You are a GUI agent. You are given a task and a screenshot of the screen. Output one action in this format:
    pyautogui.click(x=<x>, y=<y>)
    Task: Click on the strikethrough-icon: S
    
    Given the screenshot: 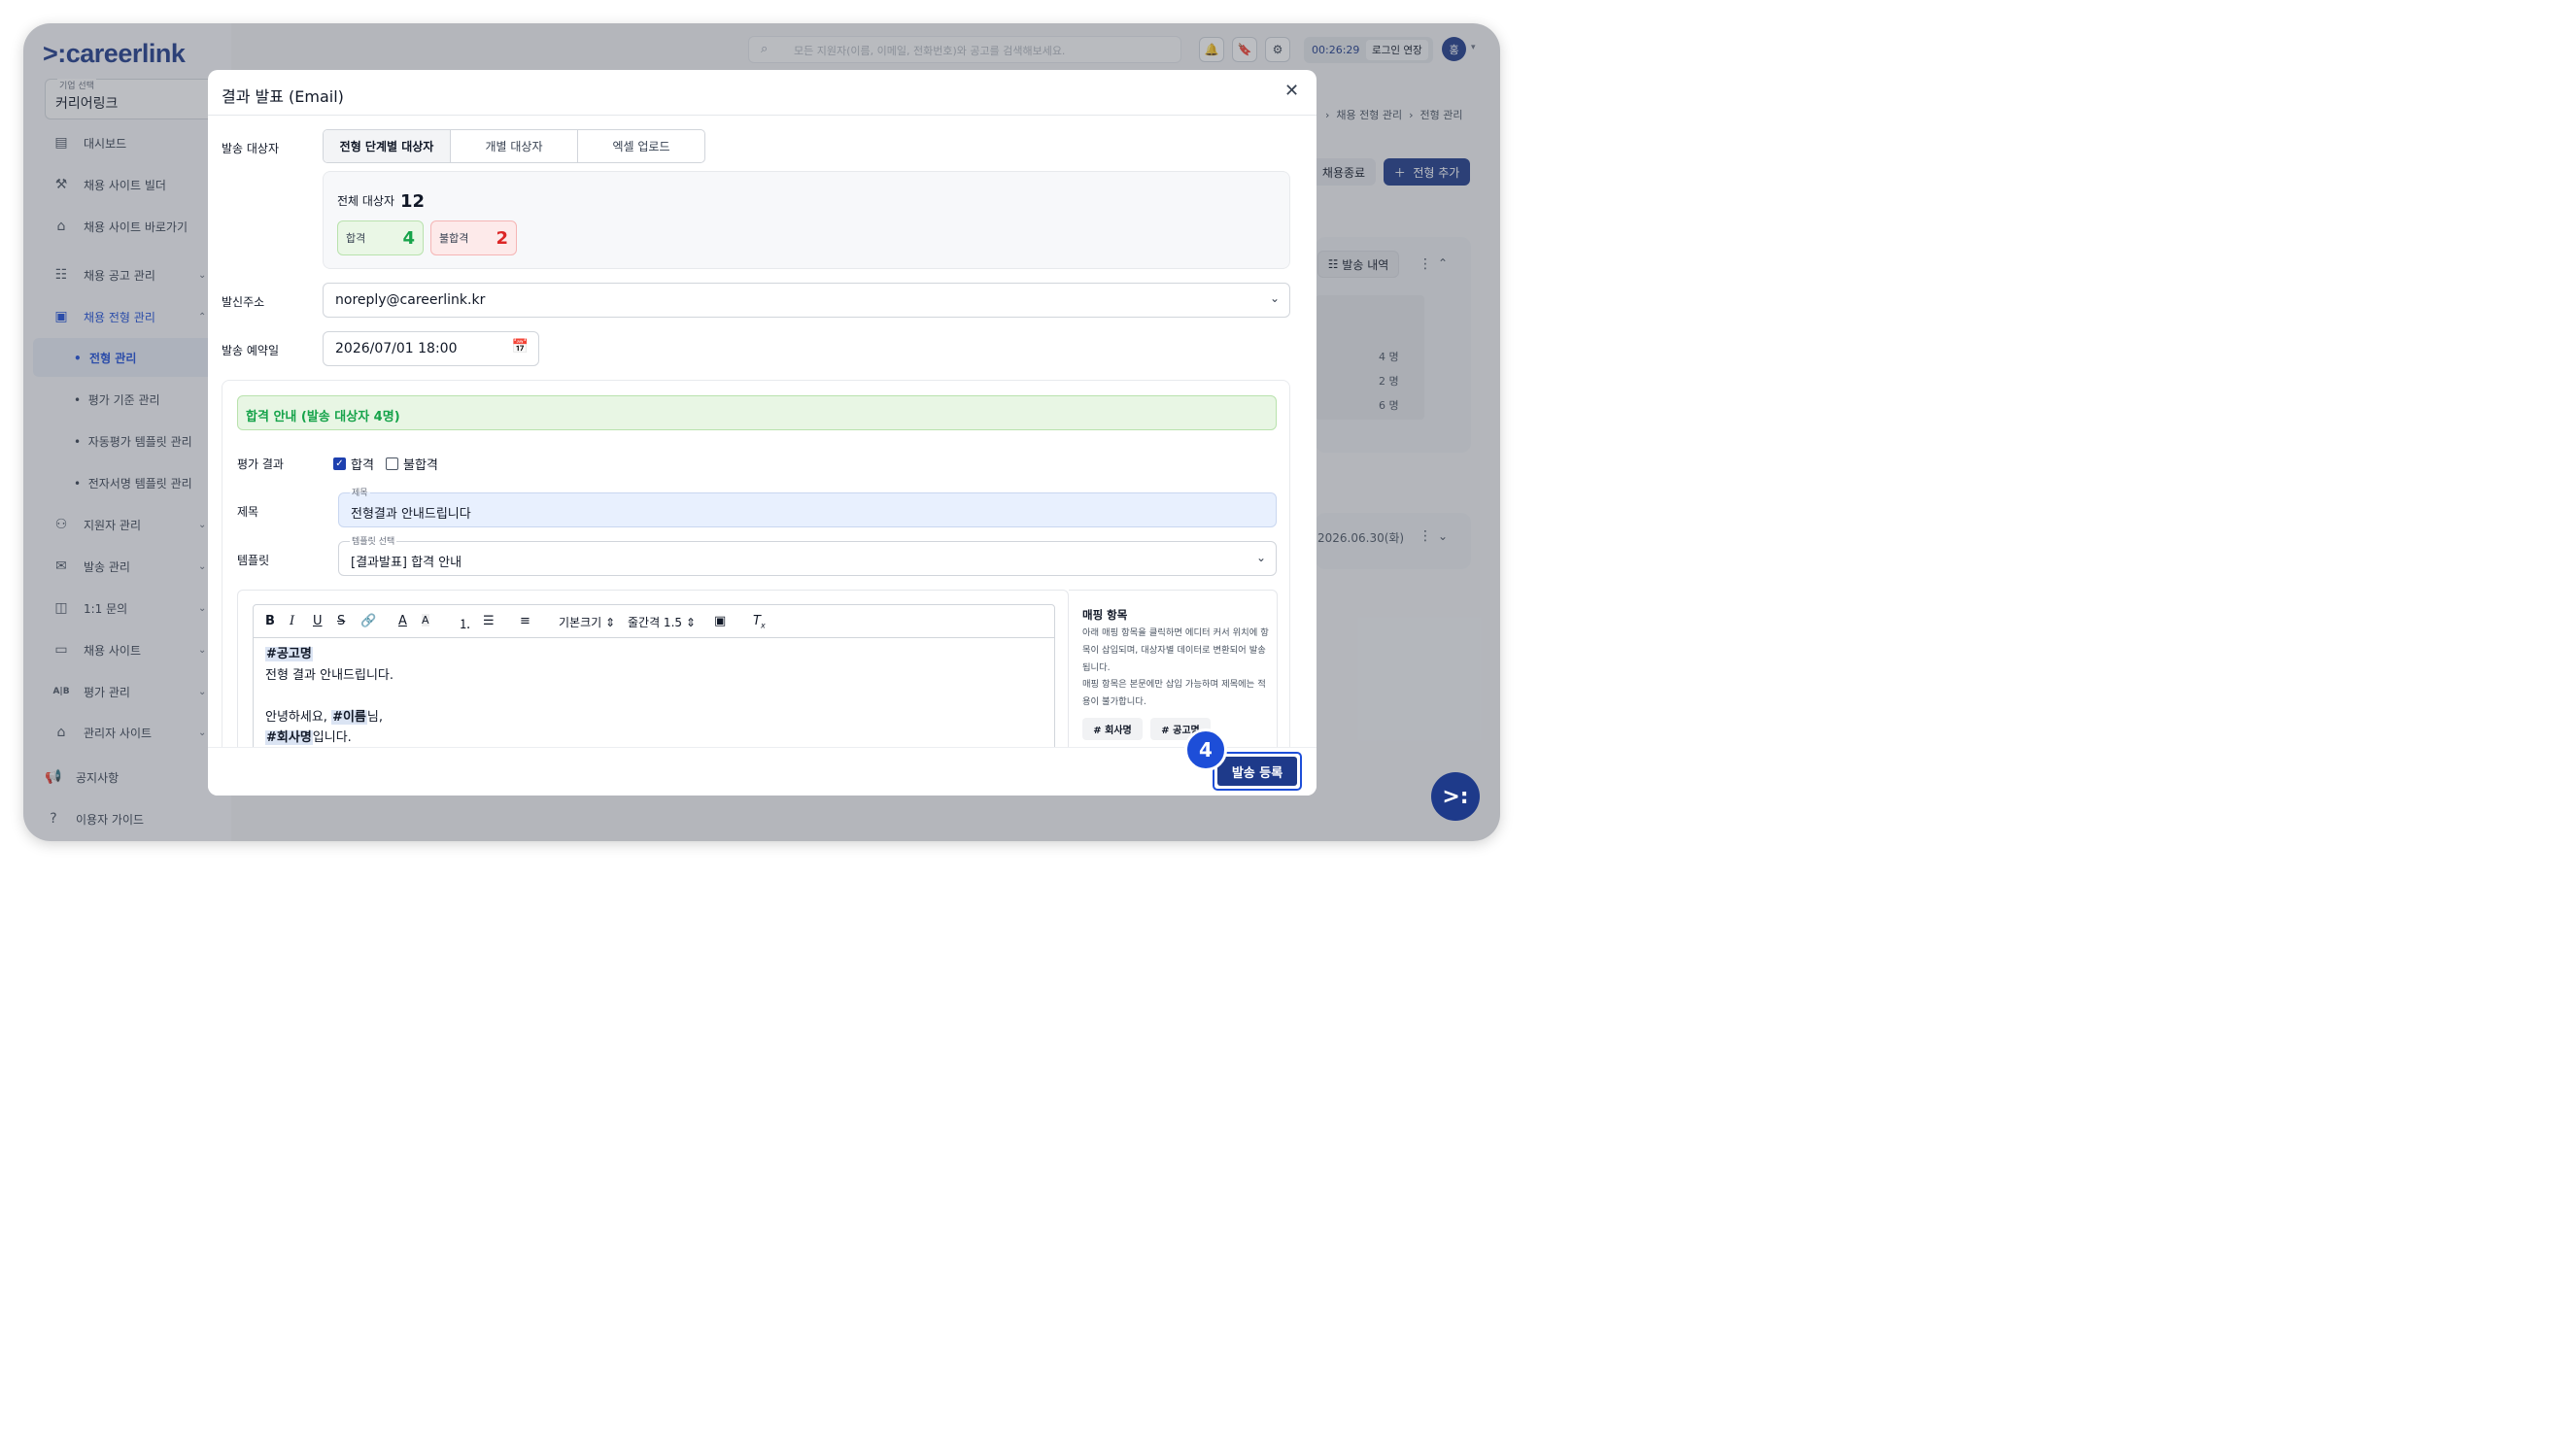 What is the action you would take?
    pyautogui.click(x=341, y=621)
    